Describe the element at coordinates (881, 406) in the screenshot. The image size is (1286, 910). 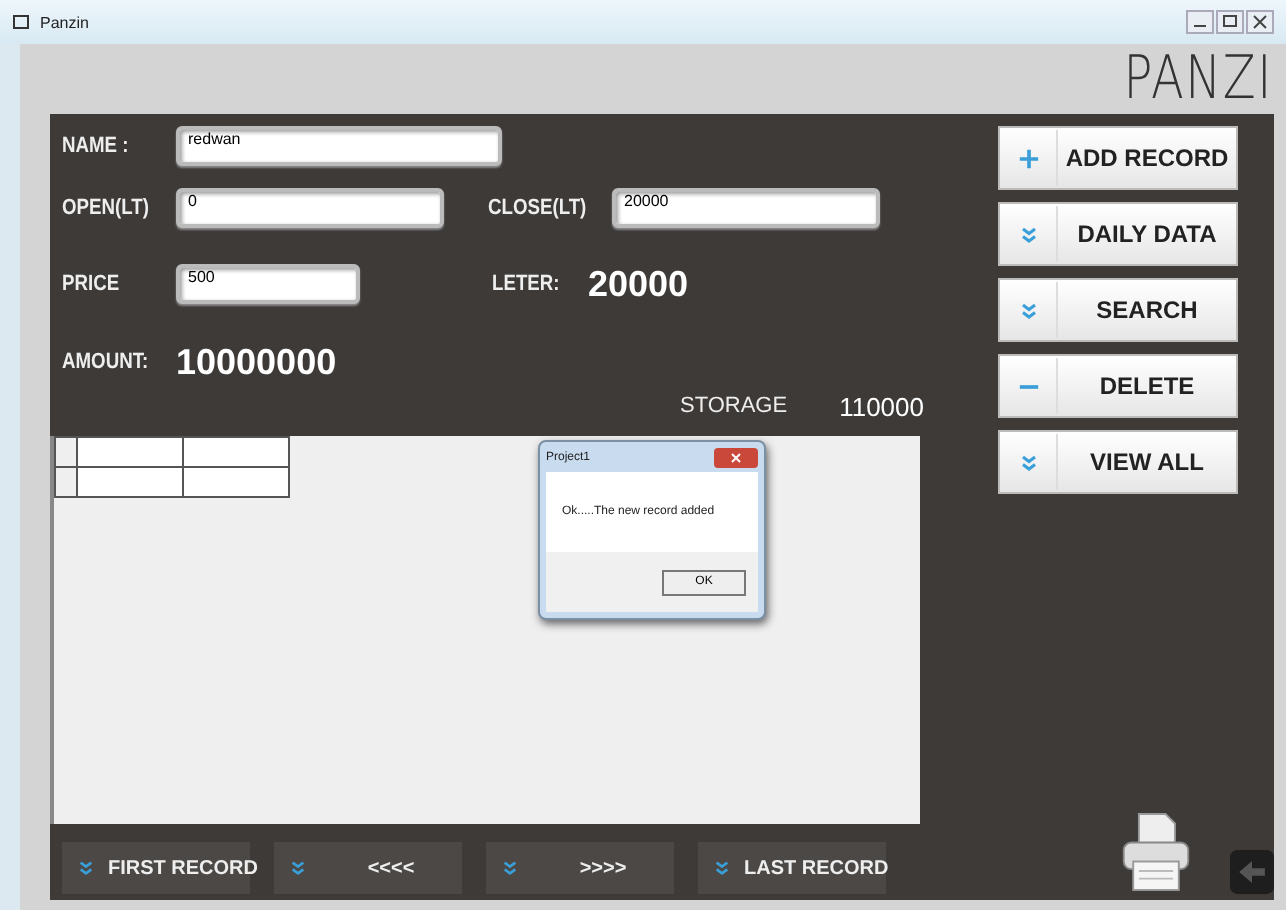
I see `storage-value: 110000` at that location.